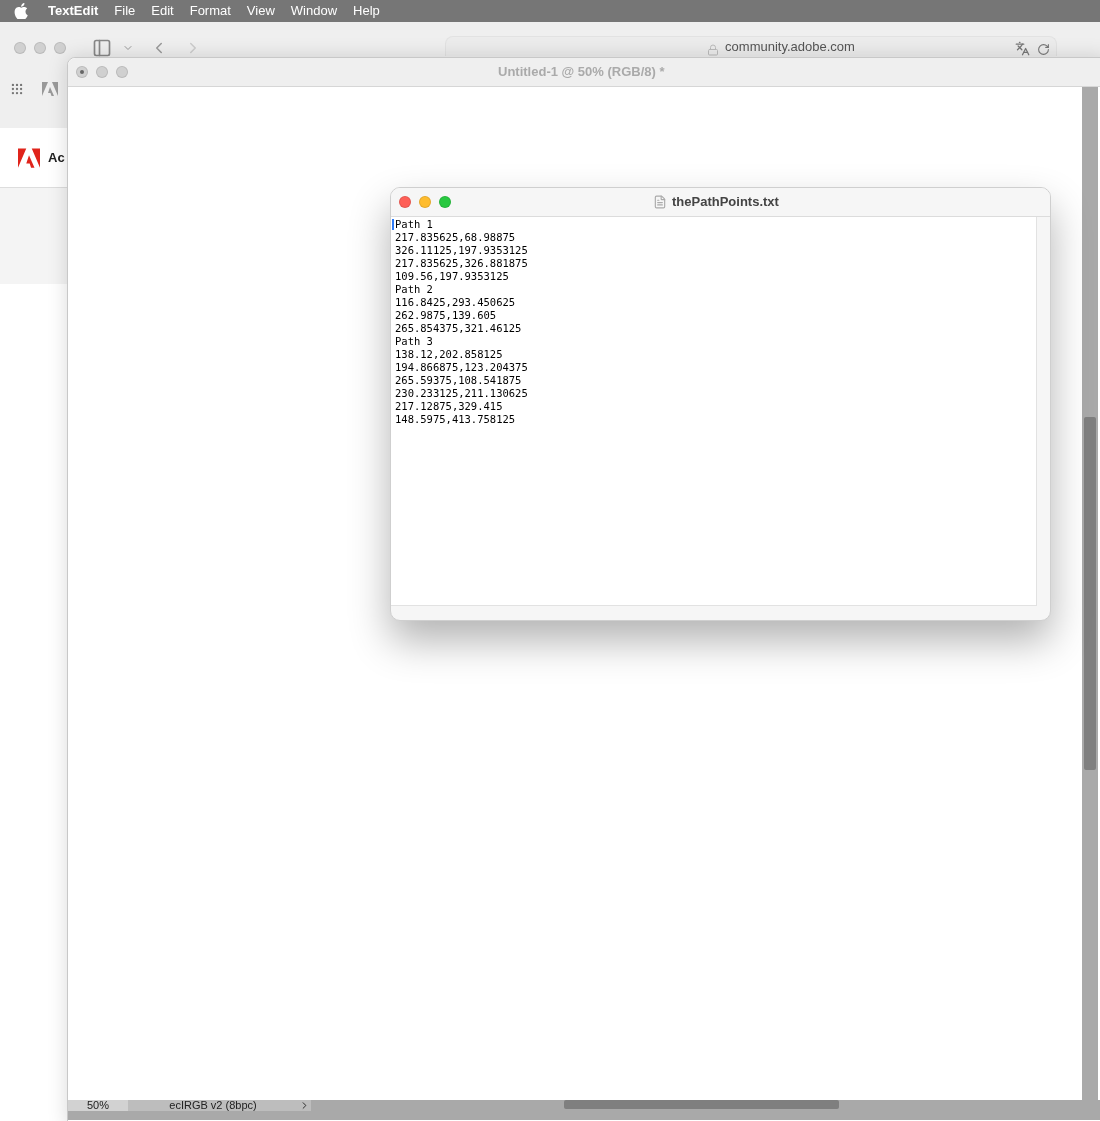 The height and width of the screenshot is (1121, 1100). What do you see at coordinates (314, 11) in the screenshot?
I see `menu-item: Window` at bounding box center [314, 11].